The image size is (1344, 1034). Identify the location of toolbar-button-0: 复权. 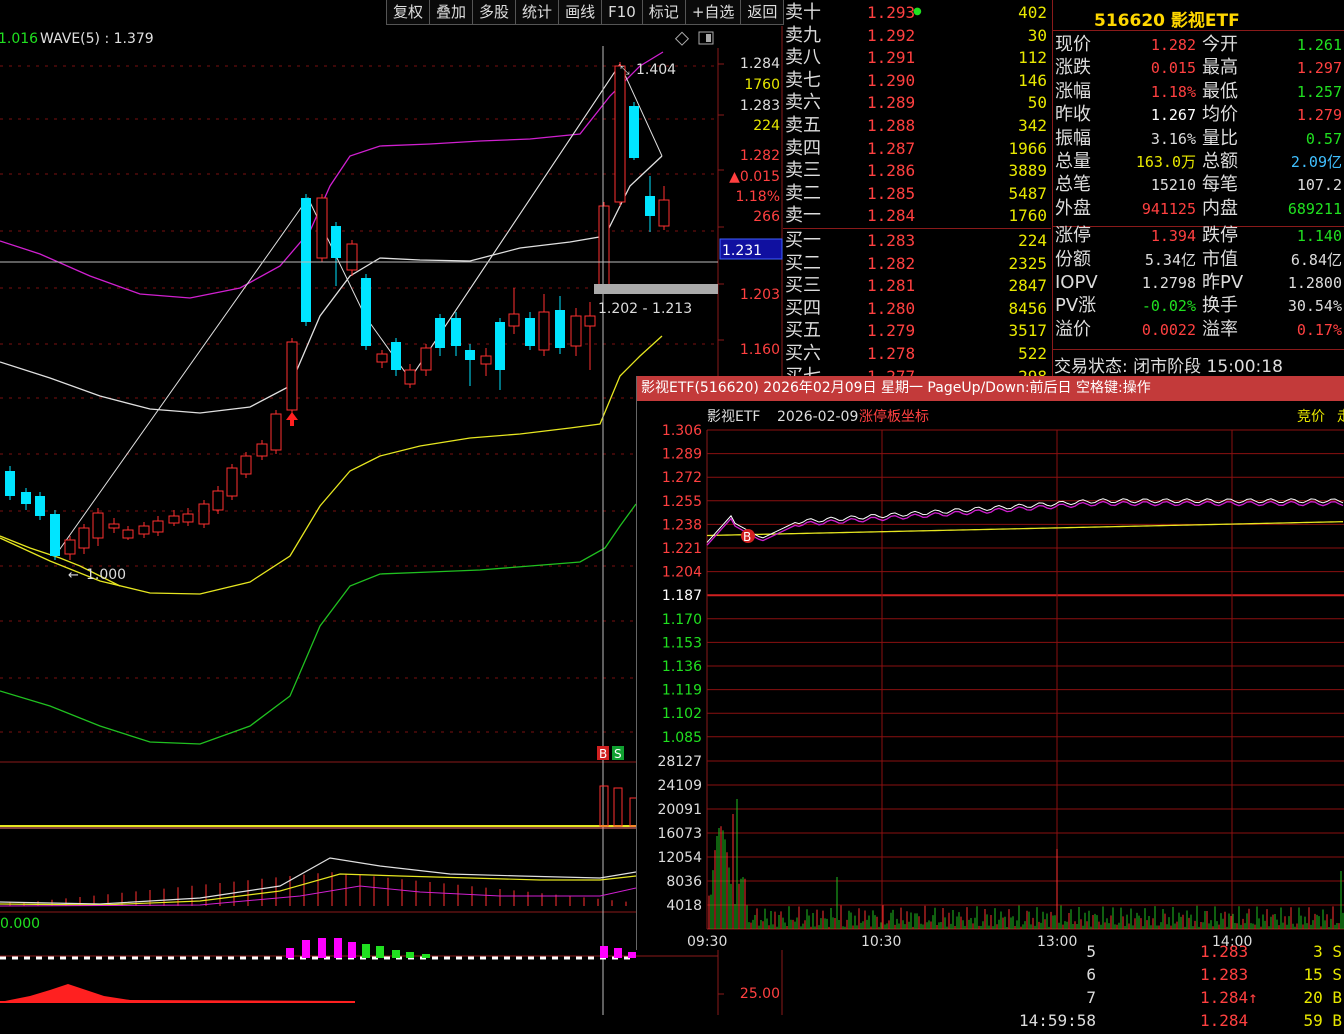
(408, 12).